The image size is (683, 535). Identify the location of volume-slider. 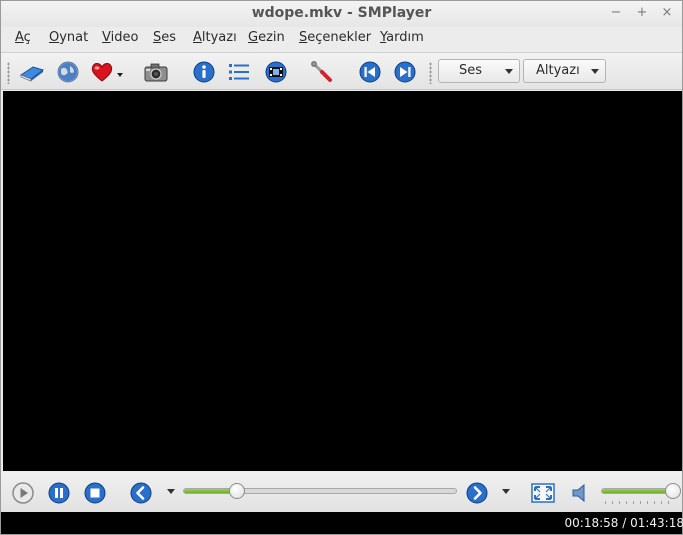
(641, 491).